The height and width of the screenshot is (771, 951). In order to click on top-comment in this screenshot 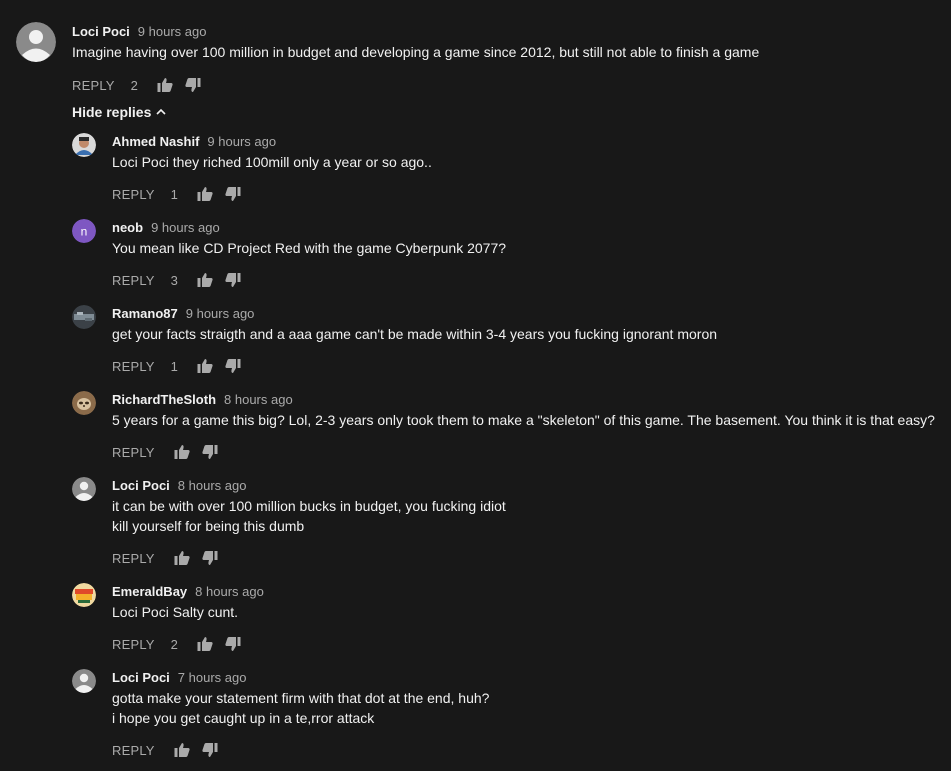, I will do `click(36, 42)`.